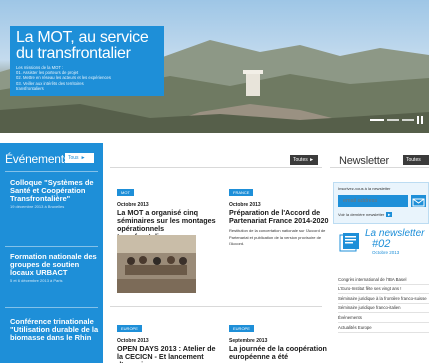  I want to click on hero-title-line-1: La MOT, au service, so click(82, 37).